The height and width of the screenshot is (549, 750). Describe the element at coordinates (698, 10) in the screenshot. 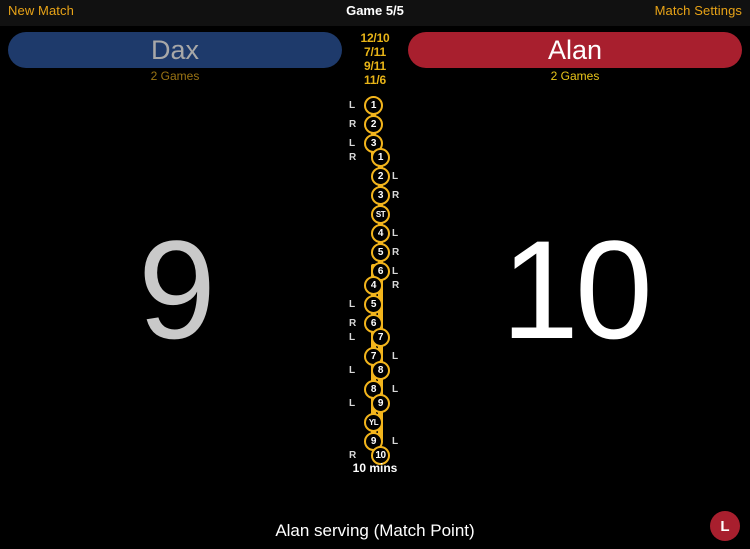

I see `match-settings-button: Match Settings` at that location.